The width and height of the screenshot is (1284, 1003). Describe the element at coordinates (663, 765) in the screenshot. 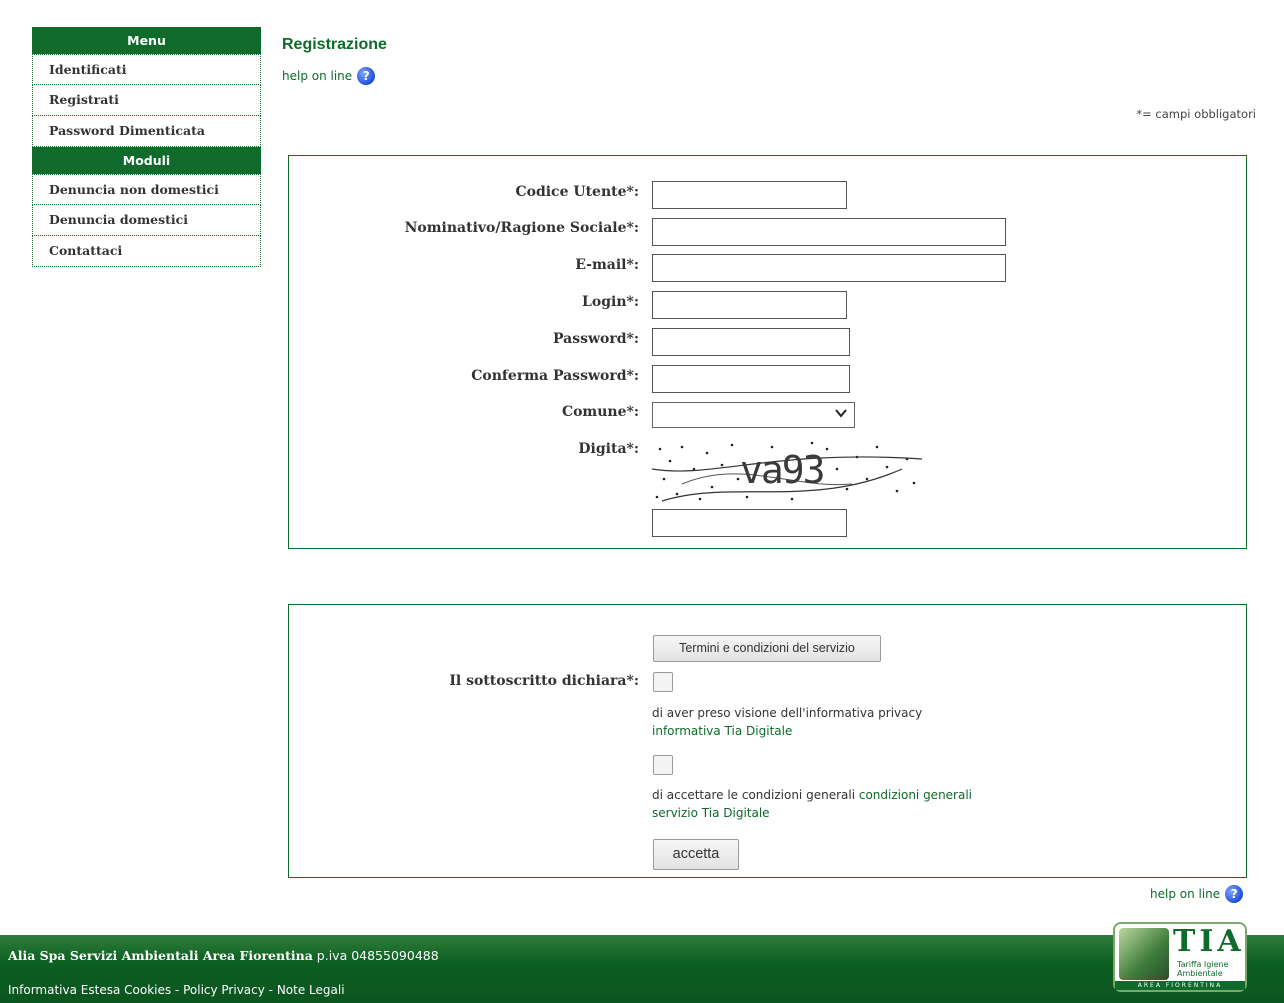

I see `conditions-checkbox` at that location.